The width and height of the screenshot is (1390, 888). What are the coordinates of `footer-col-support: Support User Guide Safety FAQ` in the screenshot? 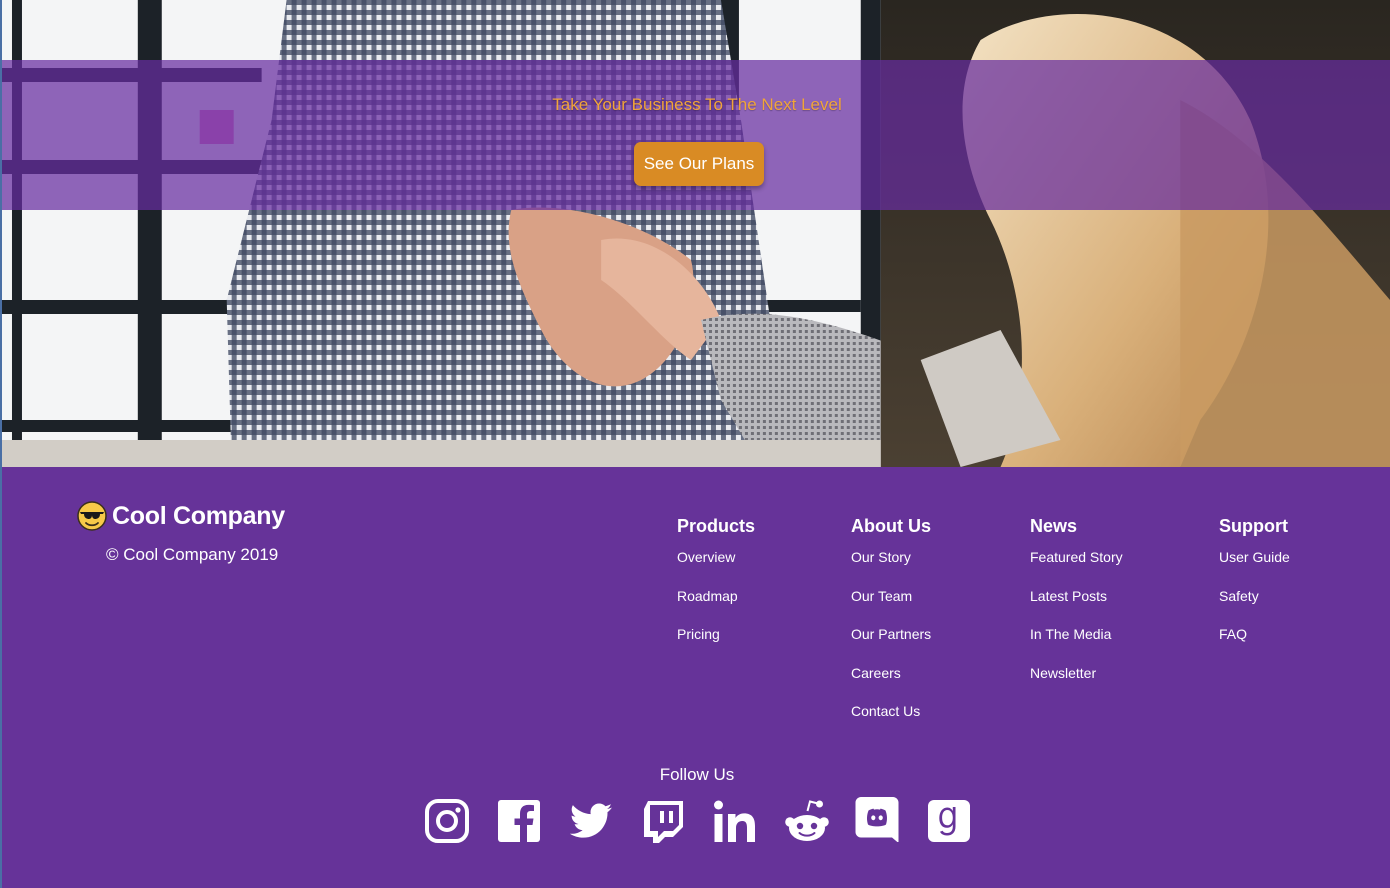 It's located at (1254, 590).